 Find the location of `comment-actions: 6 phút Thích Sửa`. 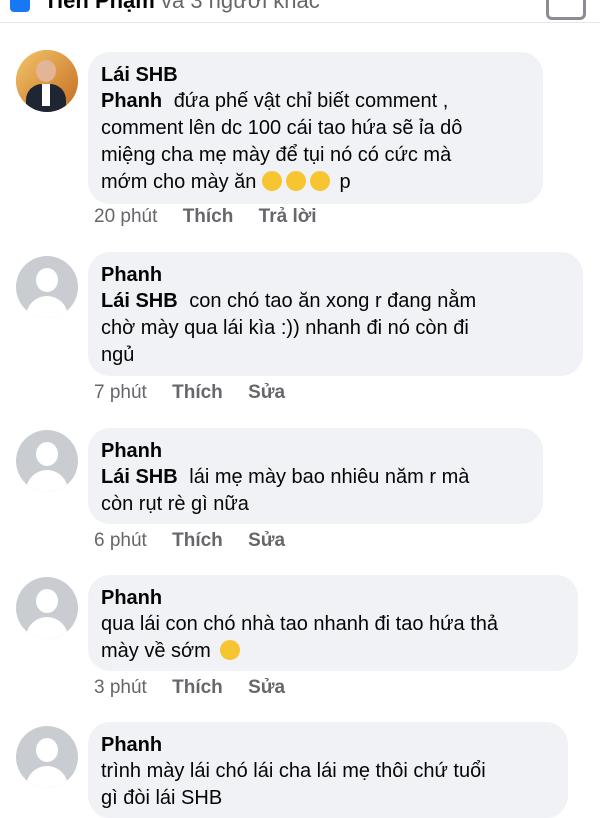

comment-actions: 6 phút Thích Sửa is located at coordinates (199, 541).